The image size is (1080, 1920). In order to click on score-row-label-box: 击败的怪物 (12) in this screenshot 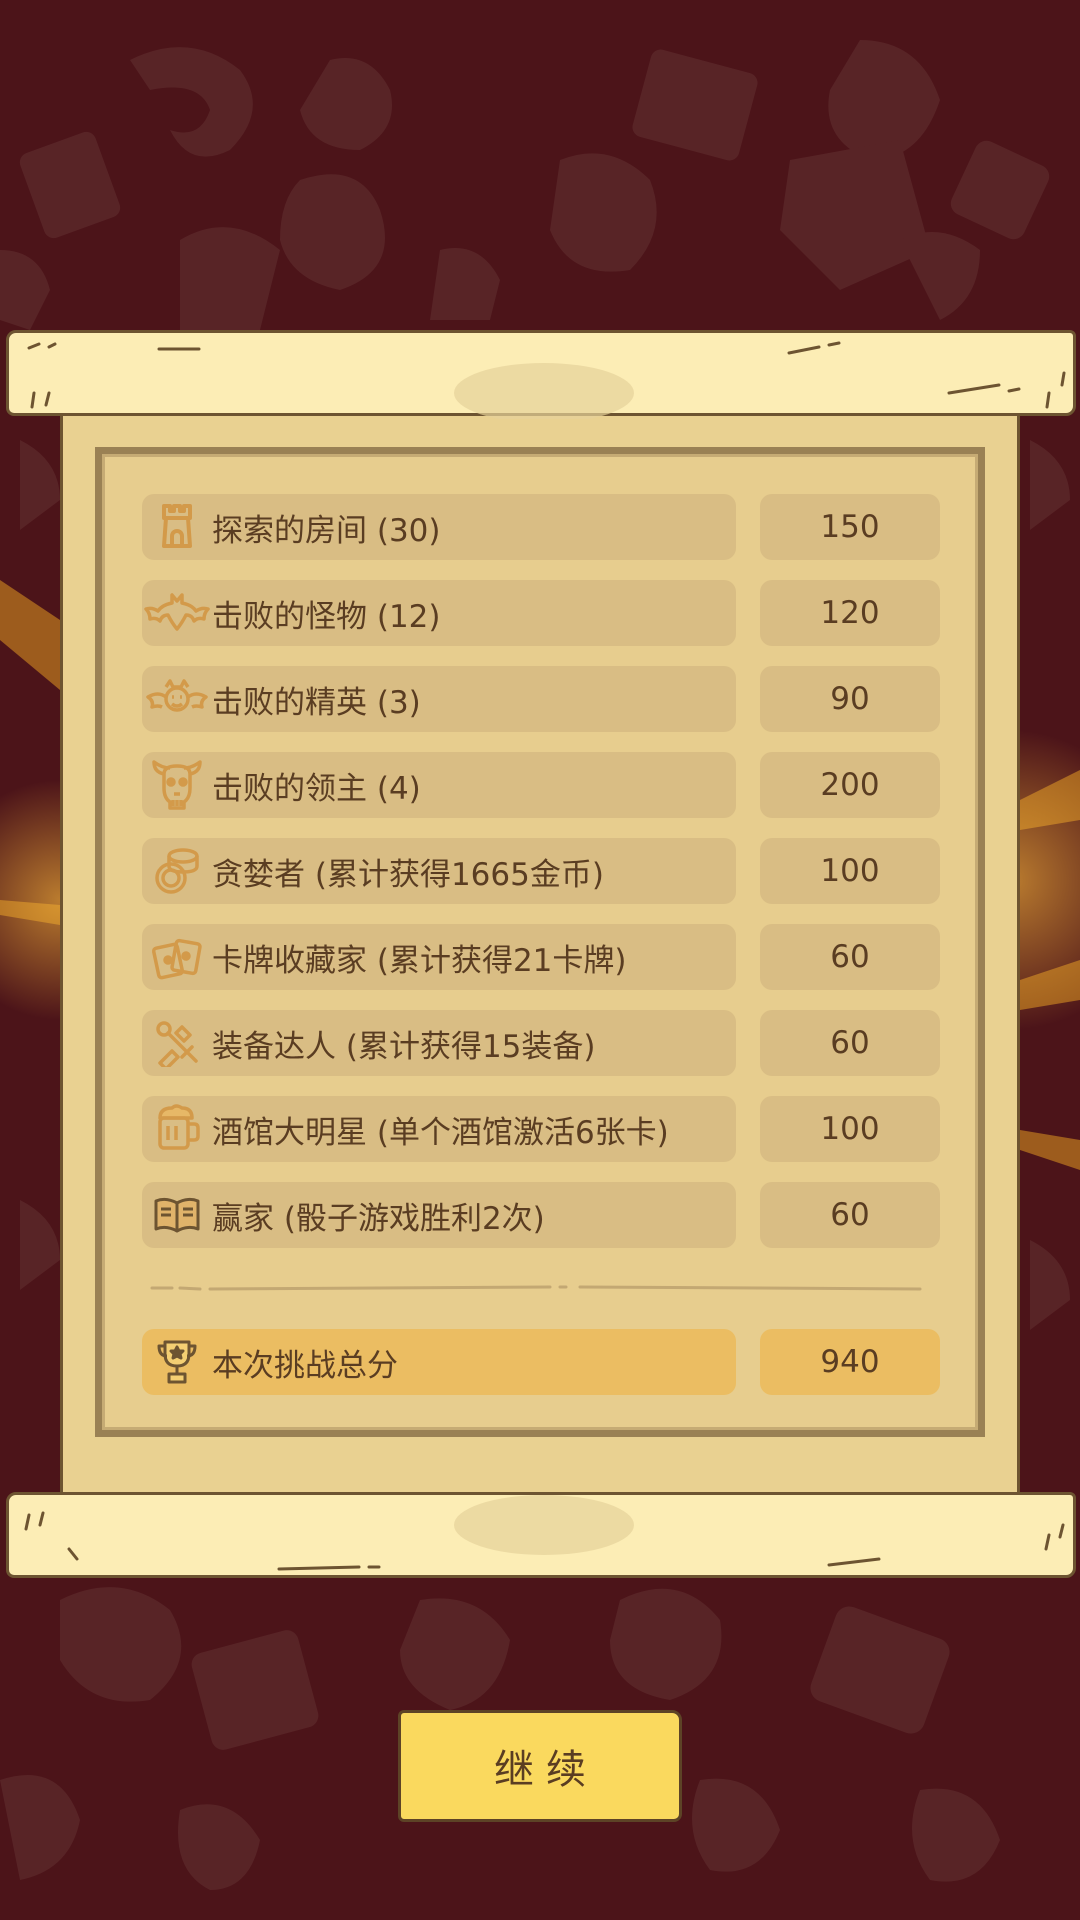, I will do `click(439, 613)`.